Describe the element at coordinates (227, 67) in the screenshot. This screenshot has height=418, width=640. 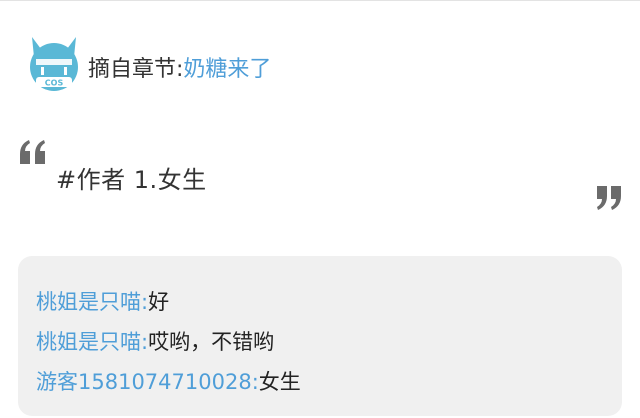
I see `chapter-title-link: 奶糖来了` at that location.